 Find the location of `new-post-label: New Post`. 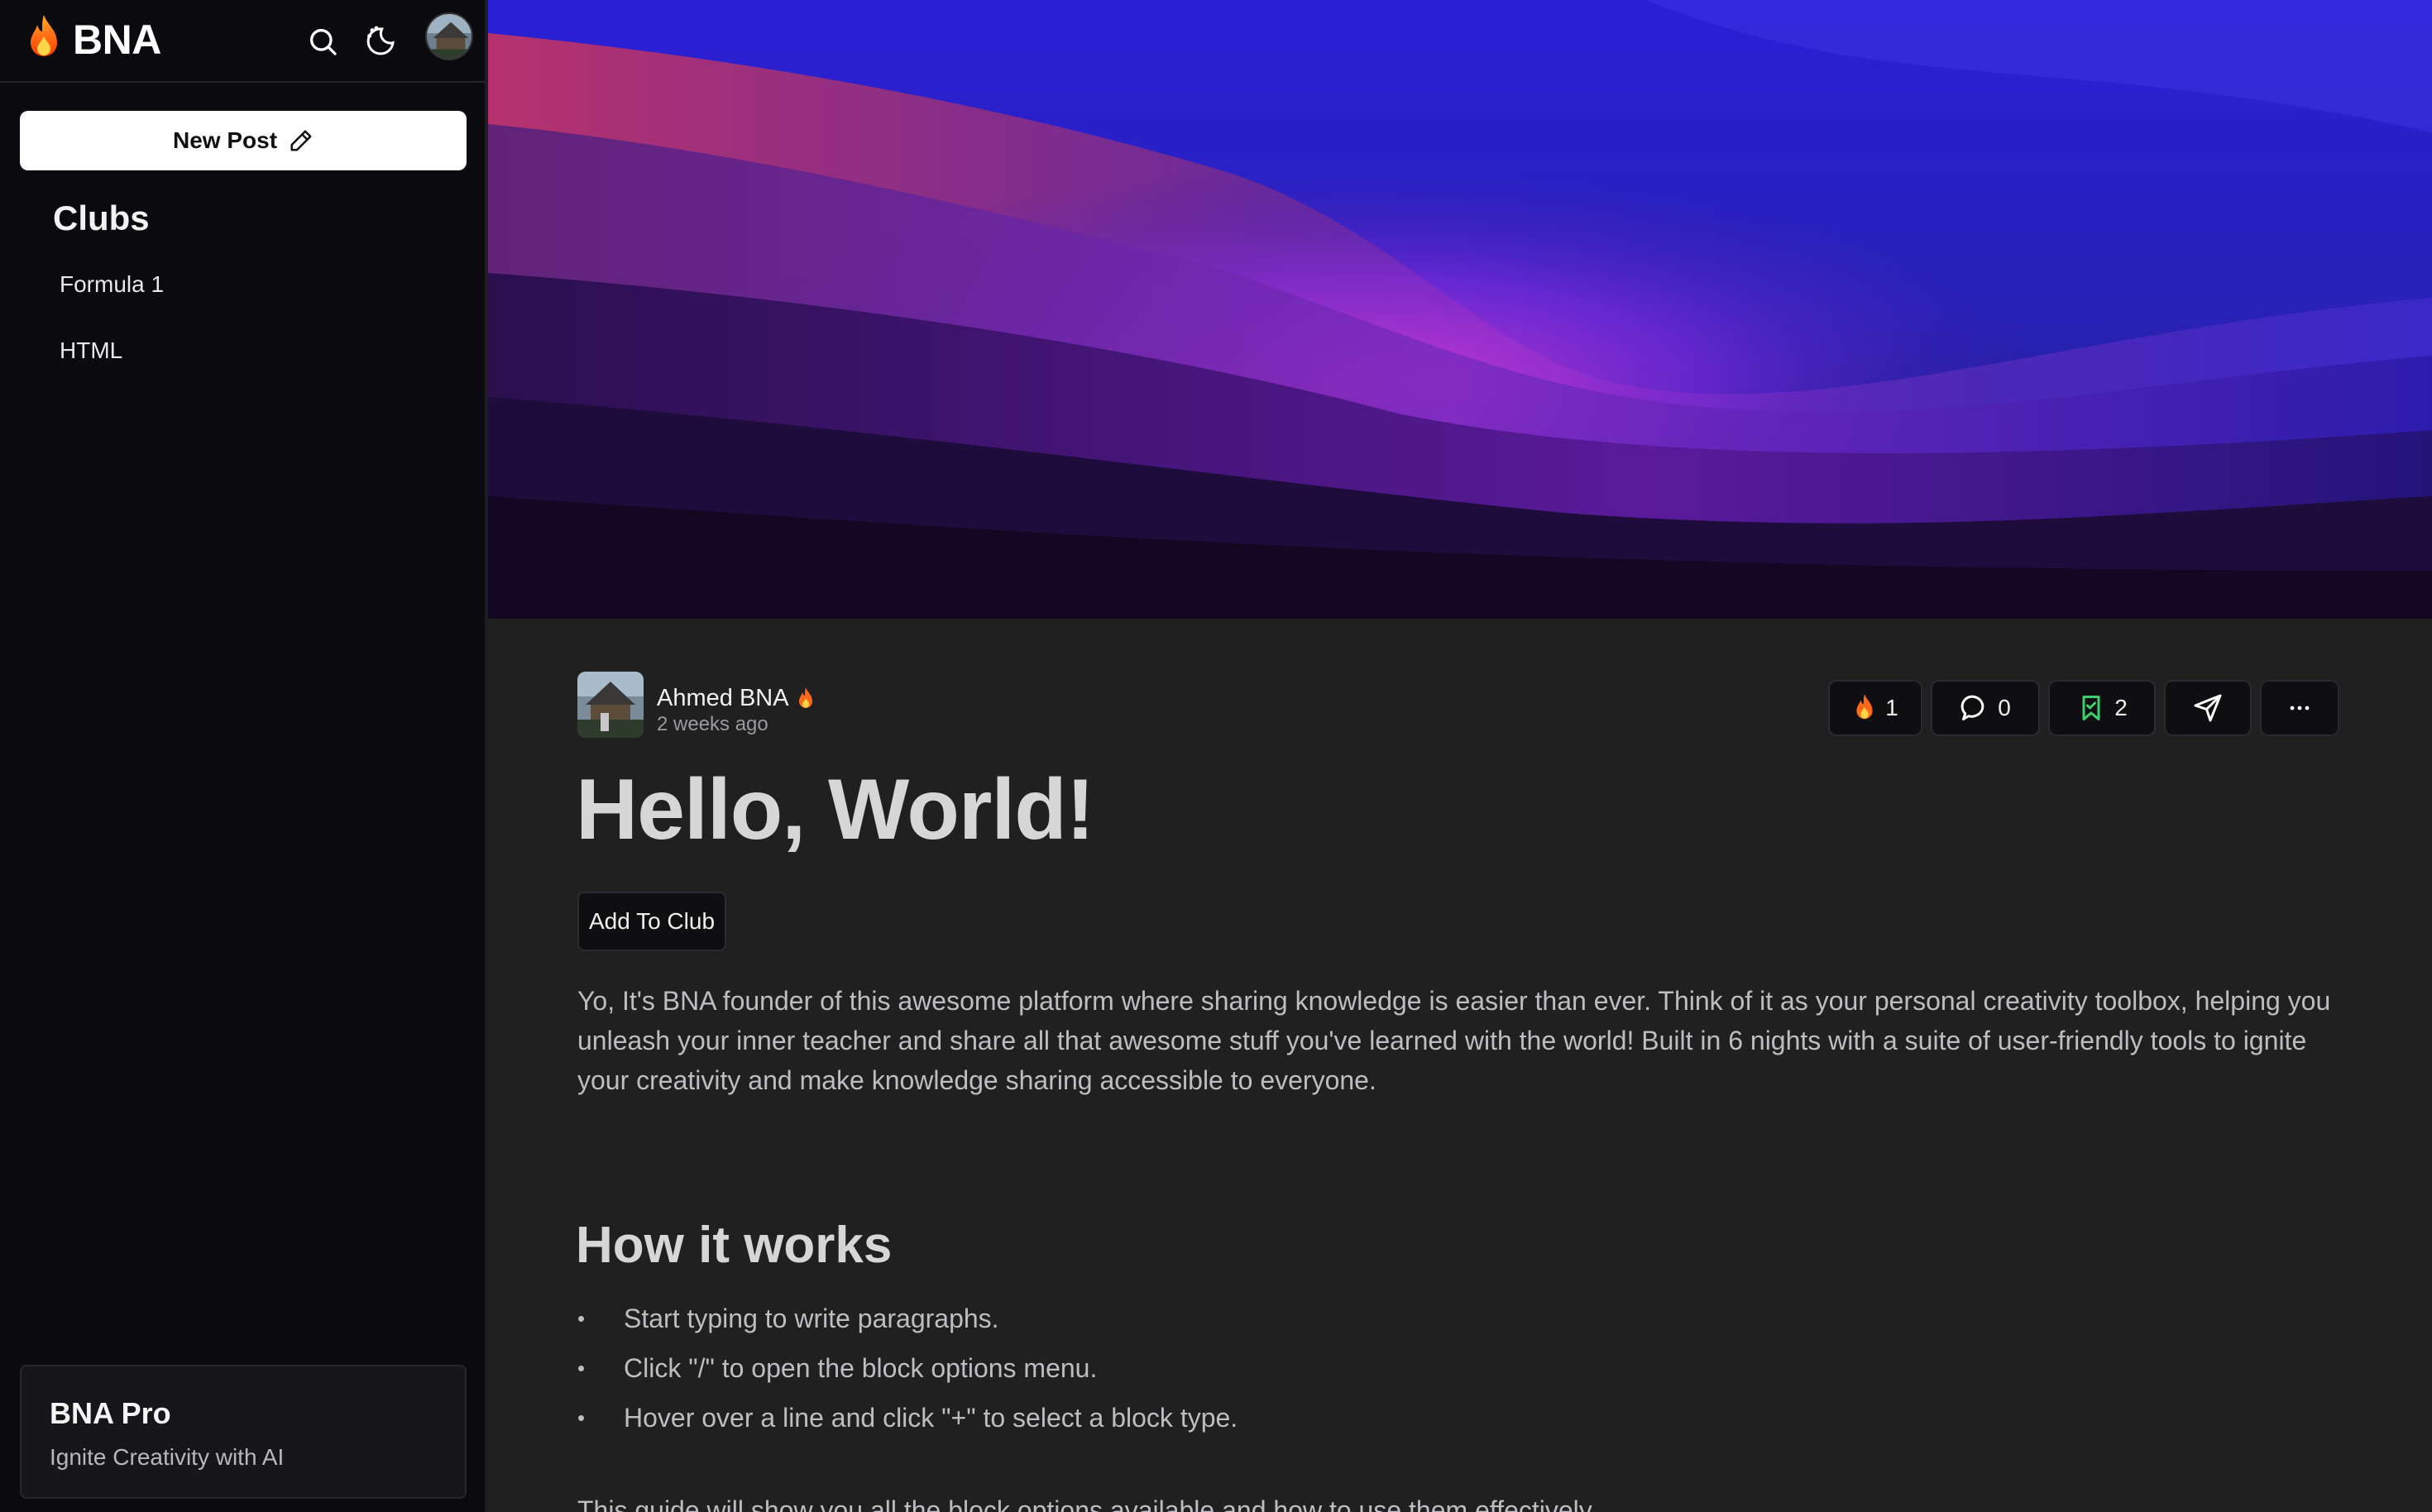

new-post-label: New Post is located at coordinates (225, 140).